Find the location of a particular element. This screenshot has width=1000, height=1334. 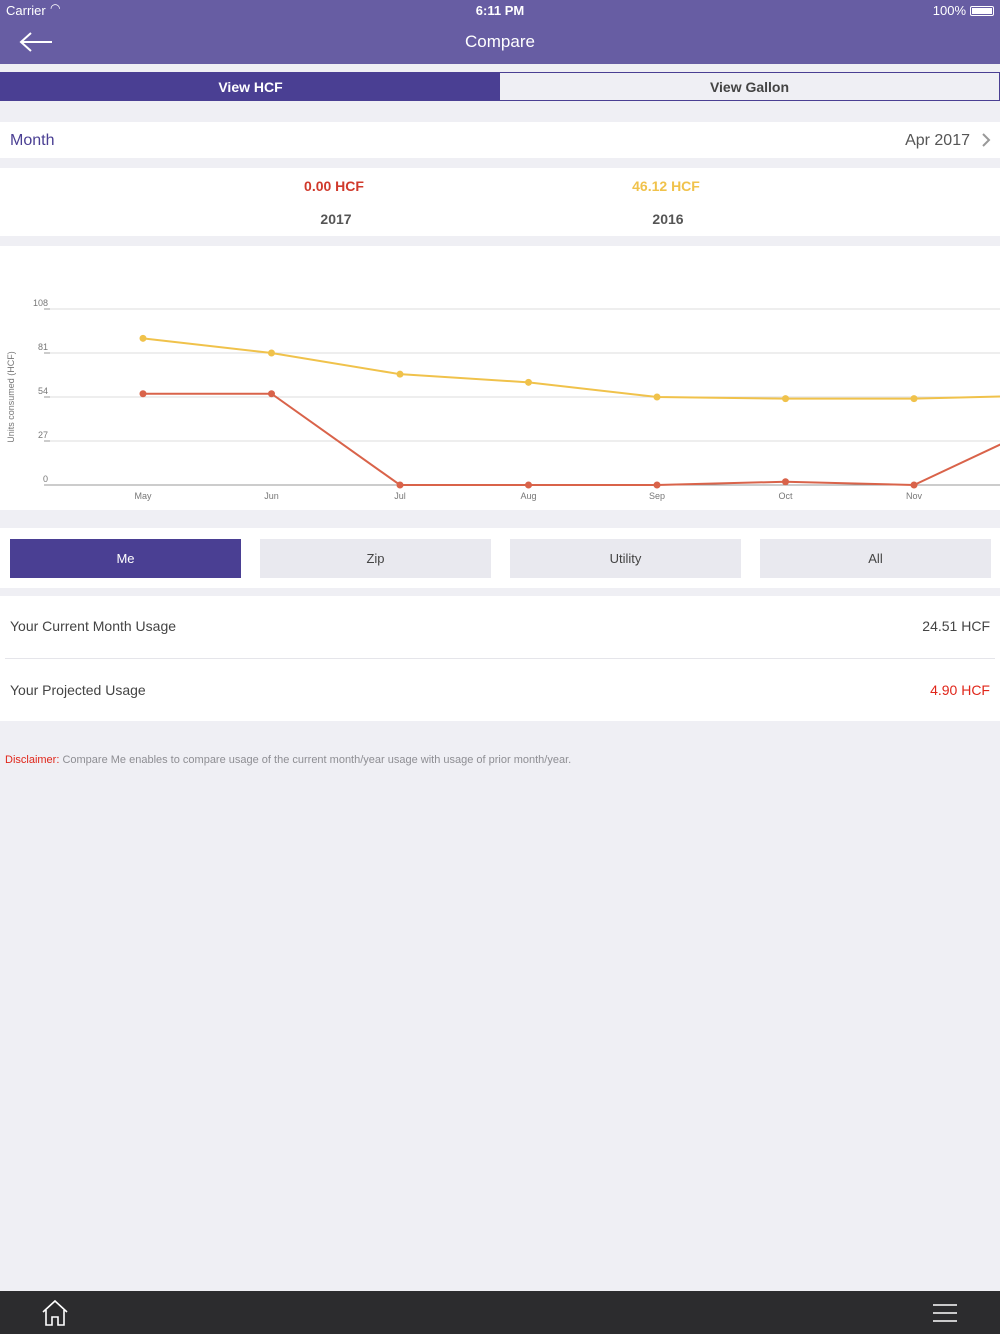

current-year-total: 0.00 HCF is located at coordinates (334, 186).